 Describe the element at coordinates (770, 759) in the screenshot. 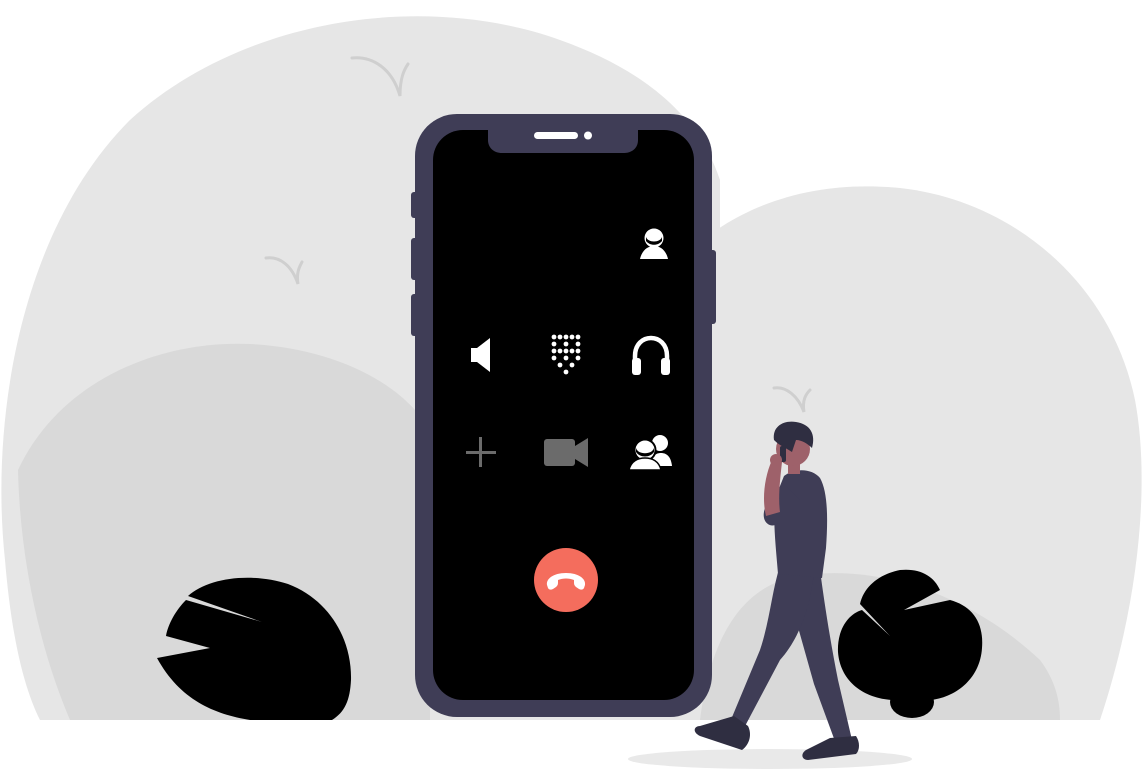

I see `ground-shadow` at that location.